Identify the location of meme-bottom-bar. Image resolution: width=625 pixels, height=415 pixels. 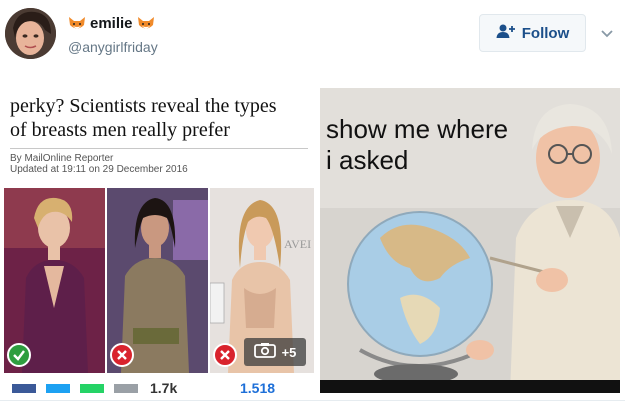
(470, 386).